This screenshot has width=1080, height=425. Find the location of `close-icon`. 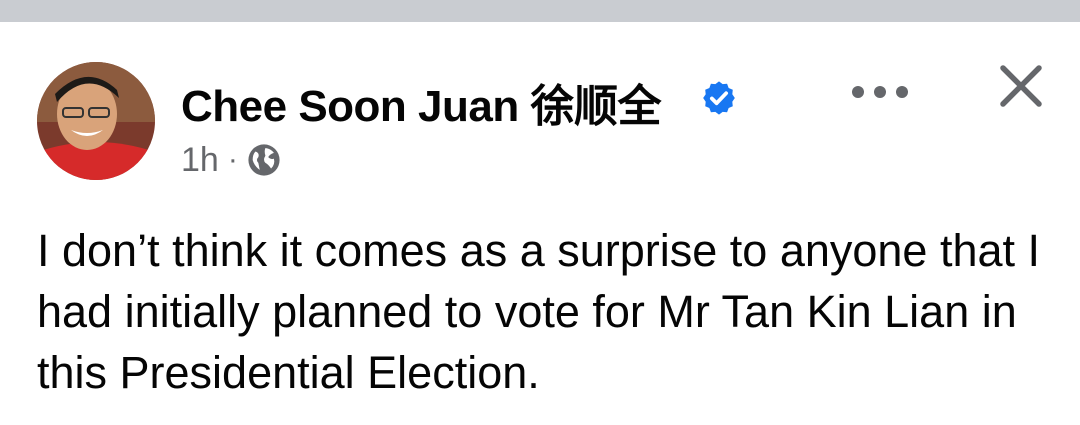

close-icon is located at coordinates (1021, 86).